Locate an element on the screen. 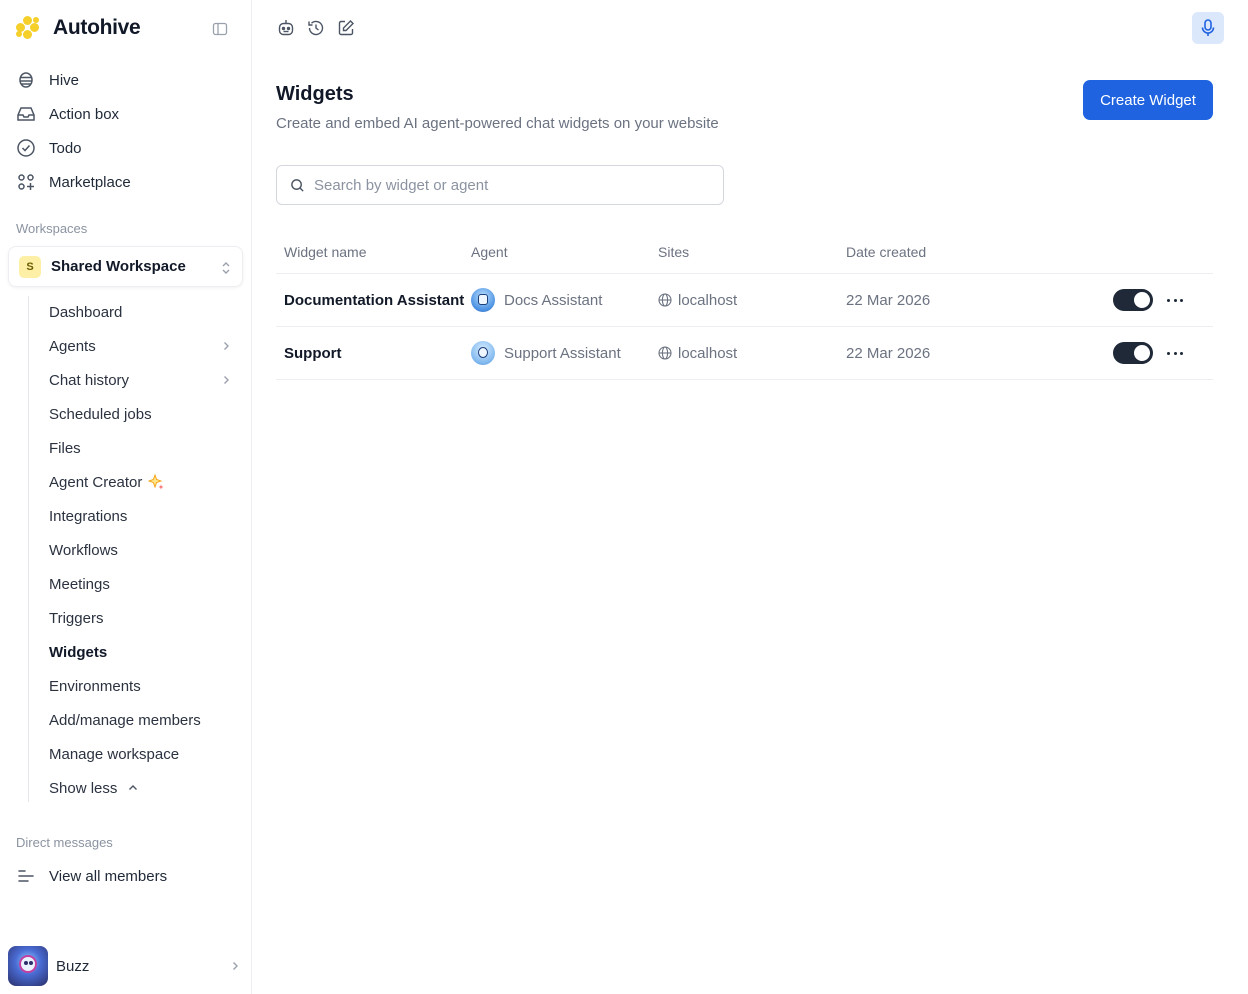  direct-messages-label: Direct messages is located at coordinates (64, 842).